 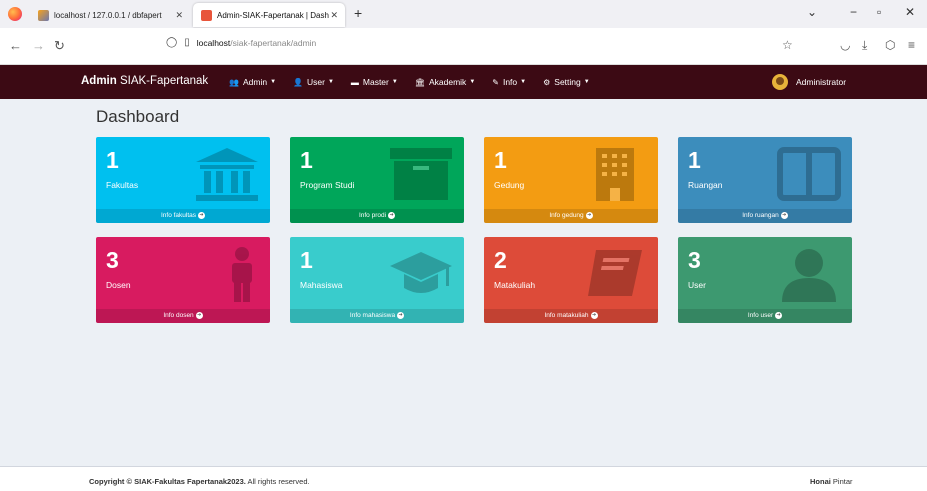 I want to click on bookmark-star-icon: ☆, so click(x=787, y=45).